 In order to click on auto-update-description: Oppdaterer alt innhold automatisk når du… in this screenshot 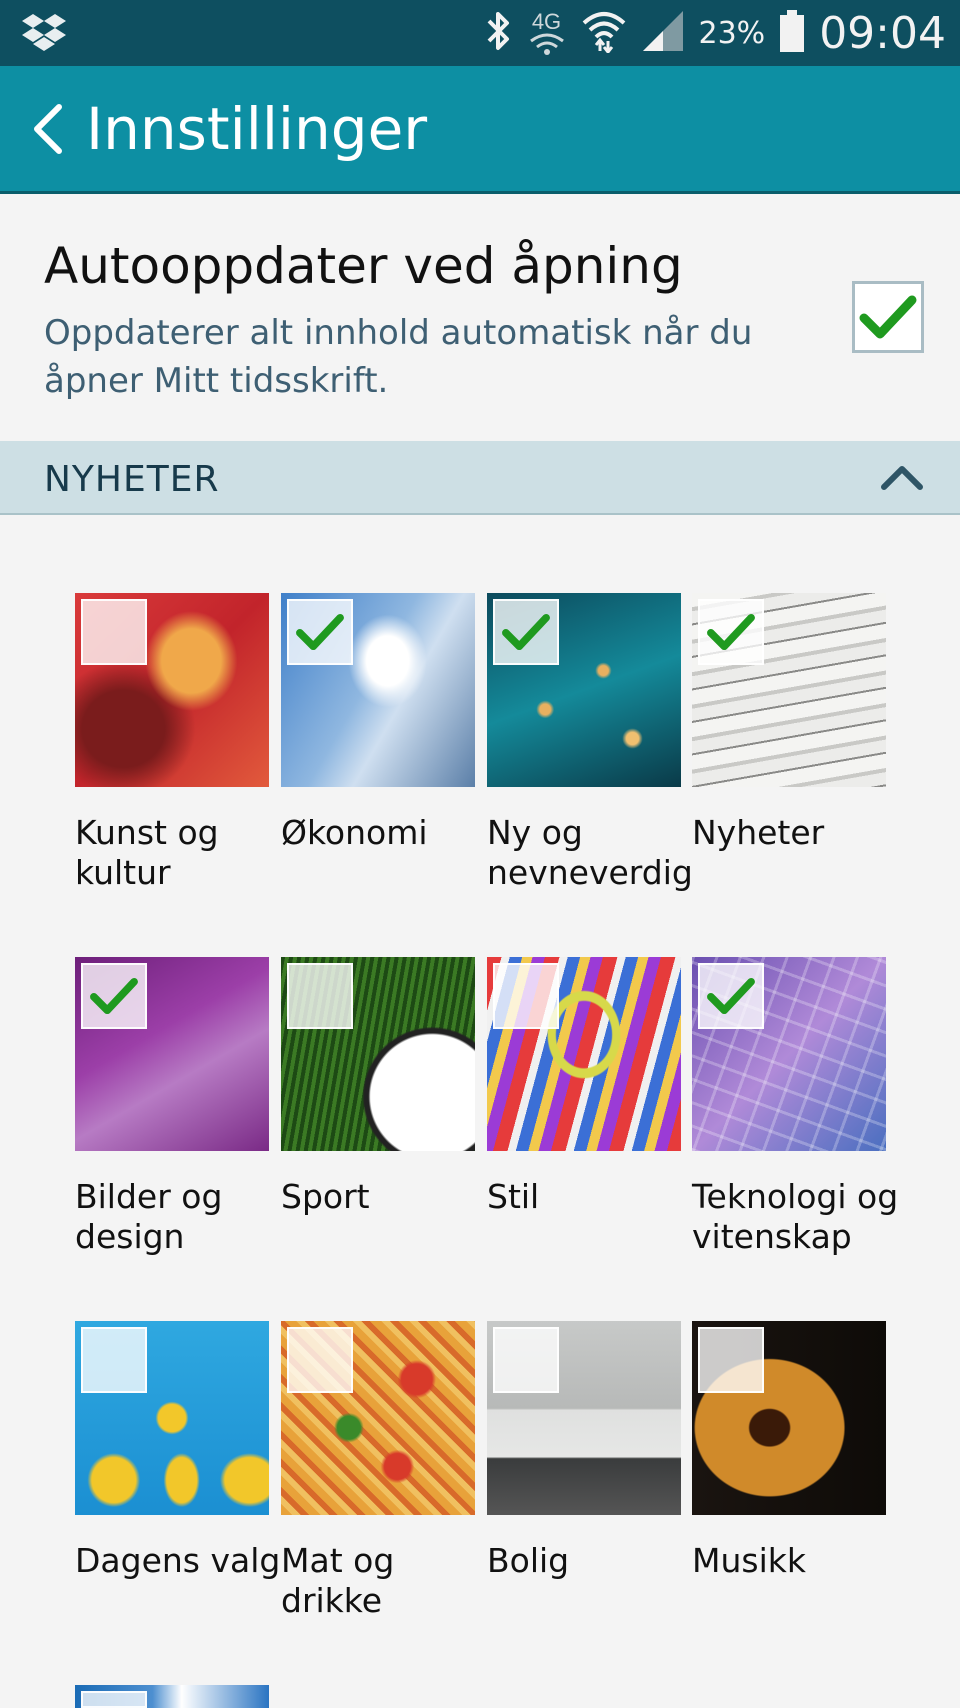, I will do `click(398, 357)`.